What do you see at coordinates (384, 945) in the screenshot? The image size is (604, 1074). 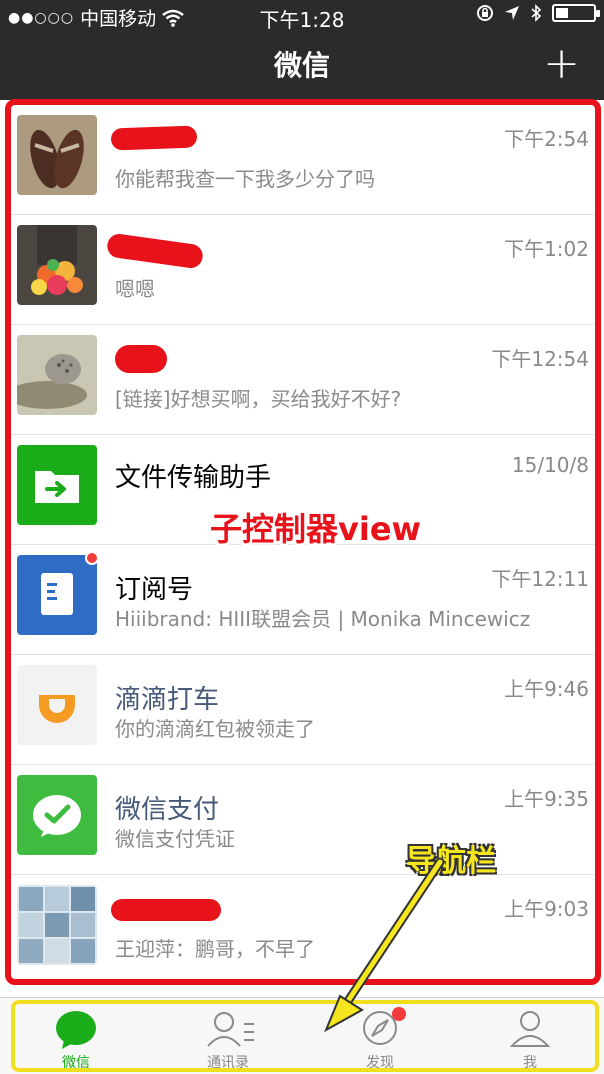 I see `annotation-arrow` at bounding box center [384, 945].